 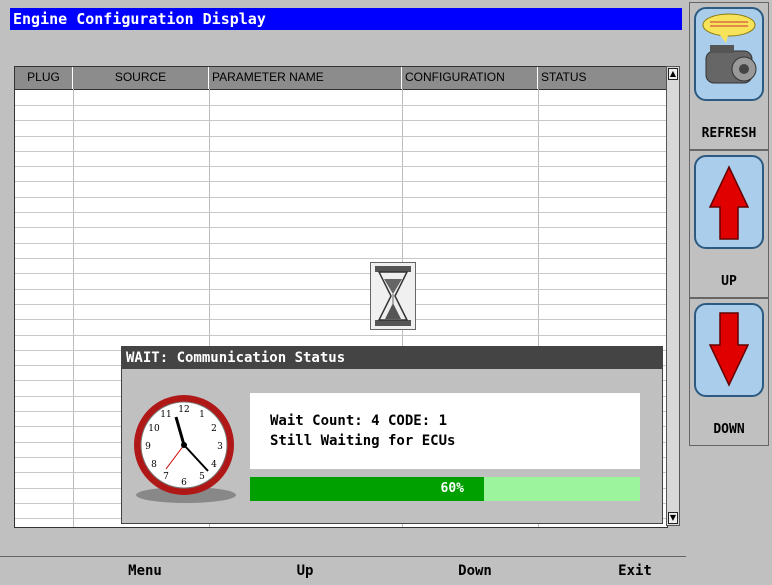 What do you see at coordinates (166, 477) in the screenshot?
I see `svg-text: 7` at bounding box center [166, 477].